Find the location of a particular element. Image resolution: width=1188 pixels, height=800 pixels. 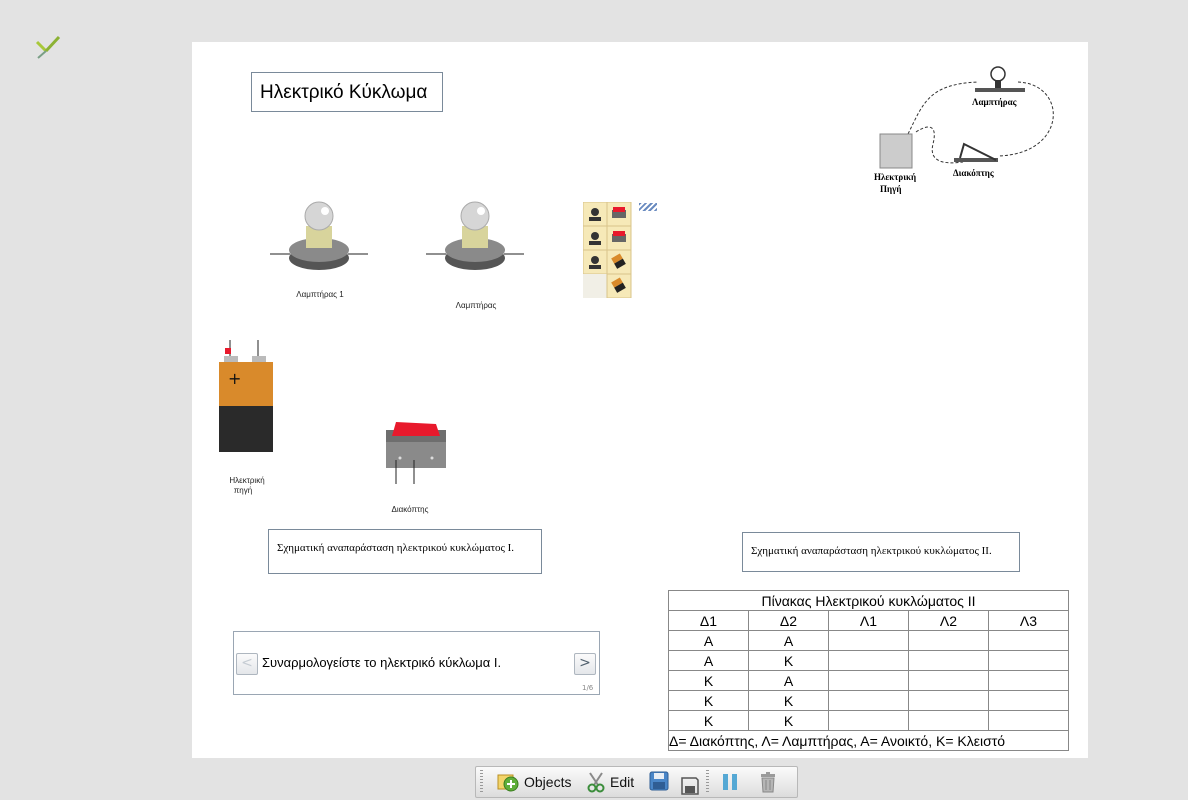

trash-icon is located at coordinates (768, 782).